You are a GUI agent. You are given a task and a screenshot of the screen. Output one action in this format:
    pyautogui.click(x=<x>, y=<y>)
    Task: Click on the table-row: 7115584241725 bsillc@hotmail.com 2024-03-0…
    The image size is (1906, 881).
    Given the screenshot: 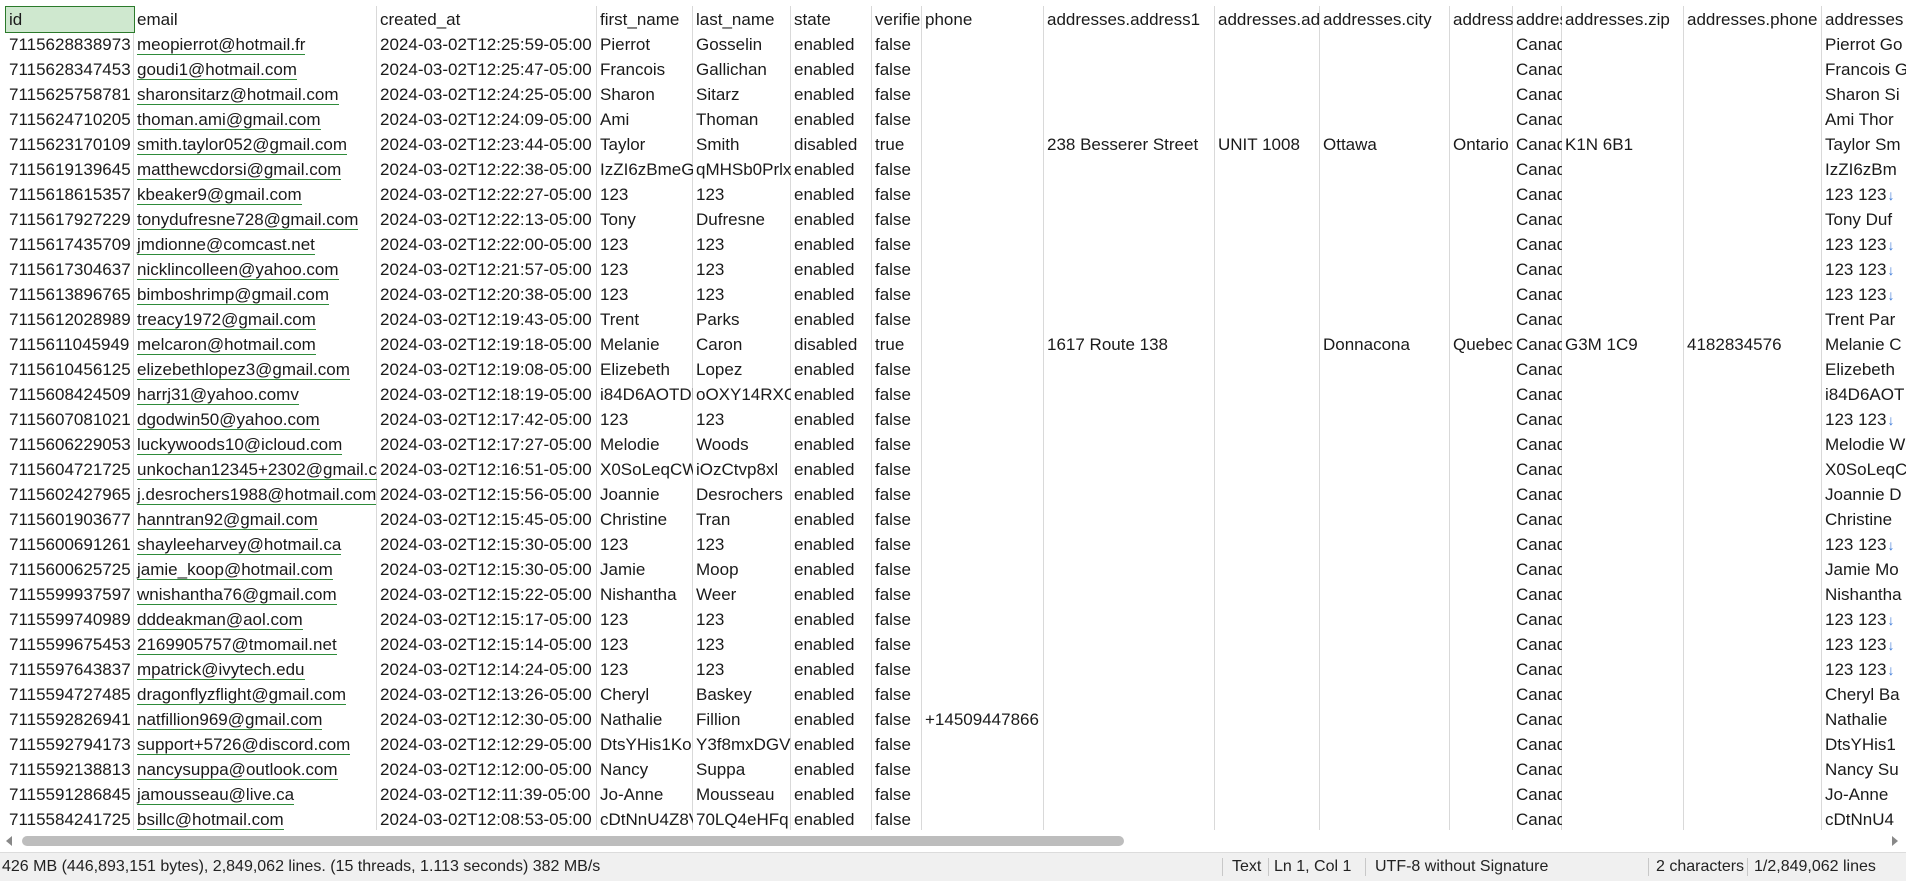 What is the action you would take?
    pyautogui.click(x=953, y=819)
    